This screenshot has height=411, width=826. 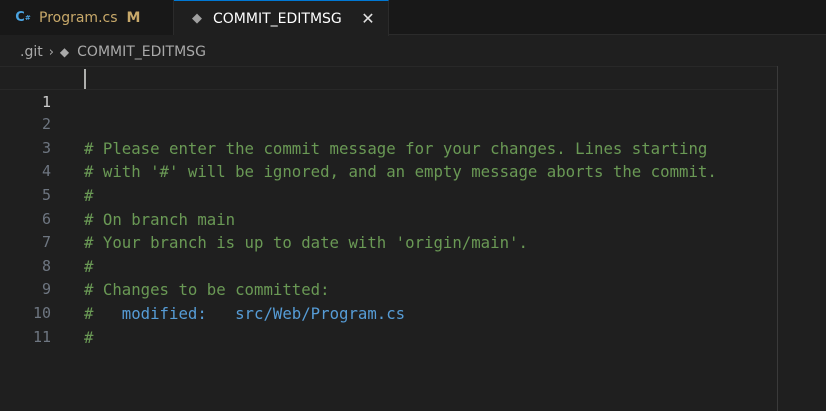 I want to click on breadcrumb: .git › ◆ COMMIT_EDITMSG, so click(x=413, y=52).